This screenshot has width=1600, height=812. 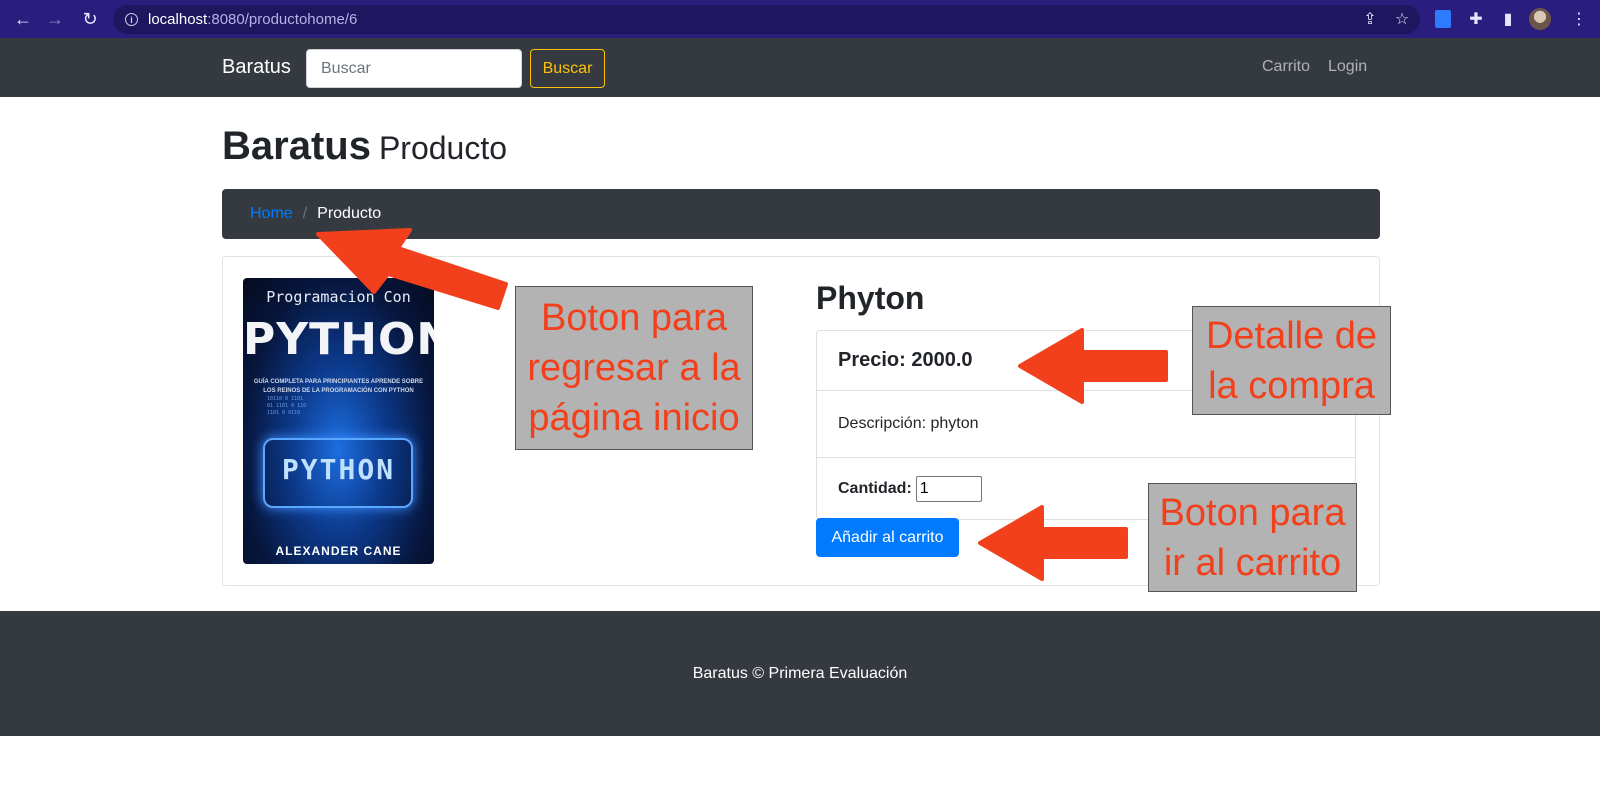 I want to click on menu-icon: ⋮, so click(x=1579, y=19).